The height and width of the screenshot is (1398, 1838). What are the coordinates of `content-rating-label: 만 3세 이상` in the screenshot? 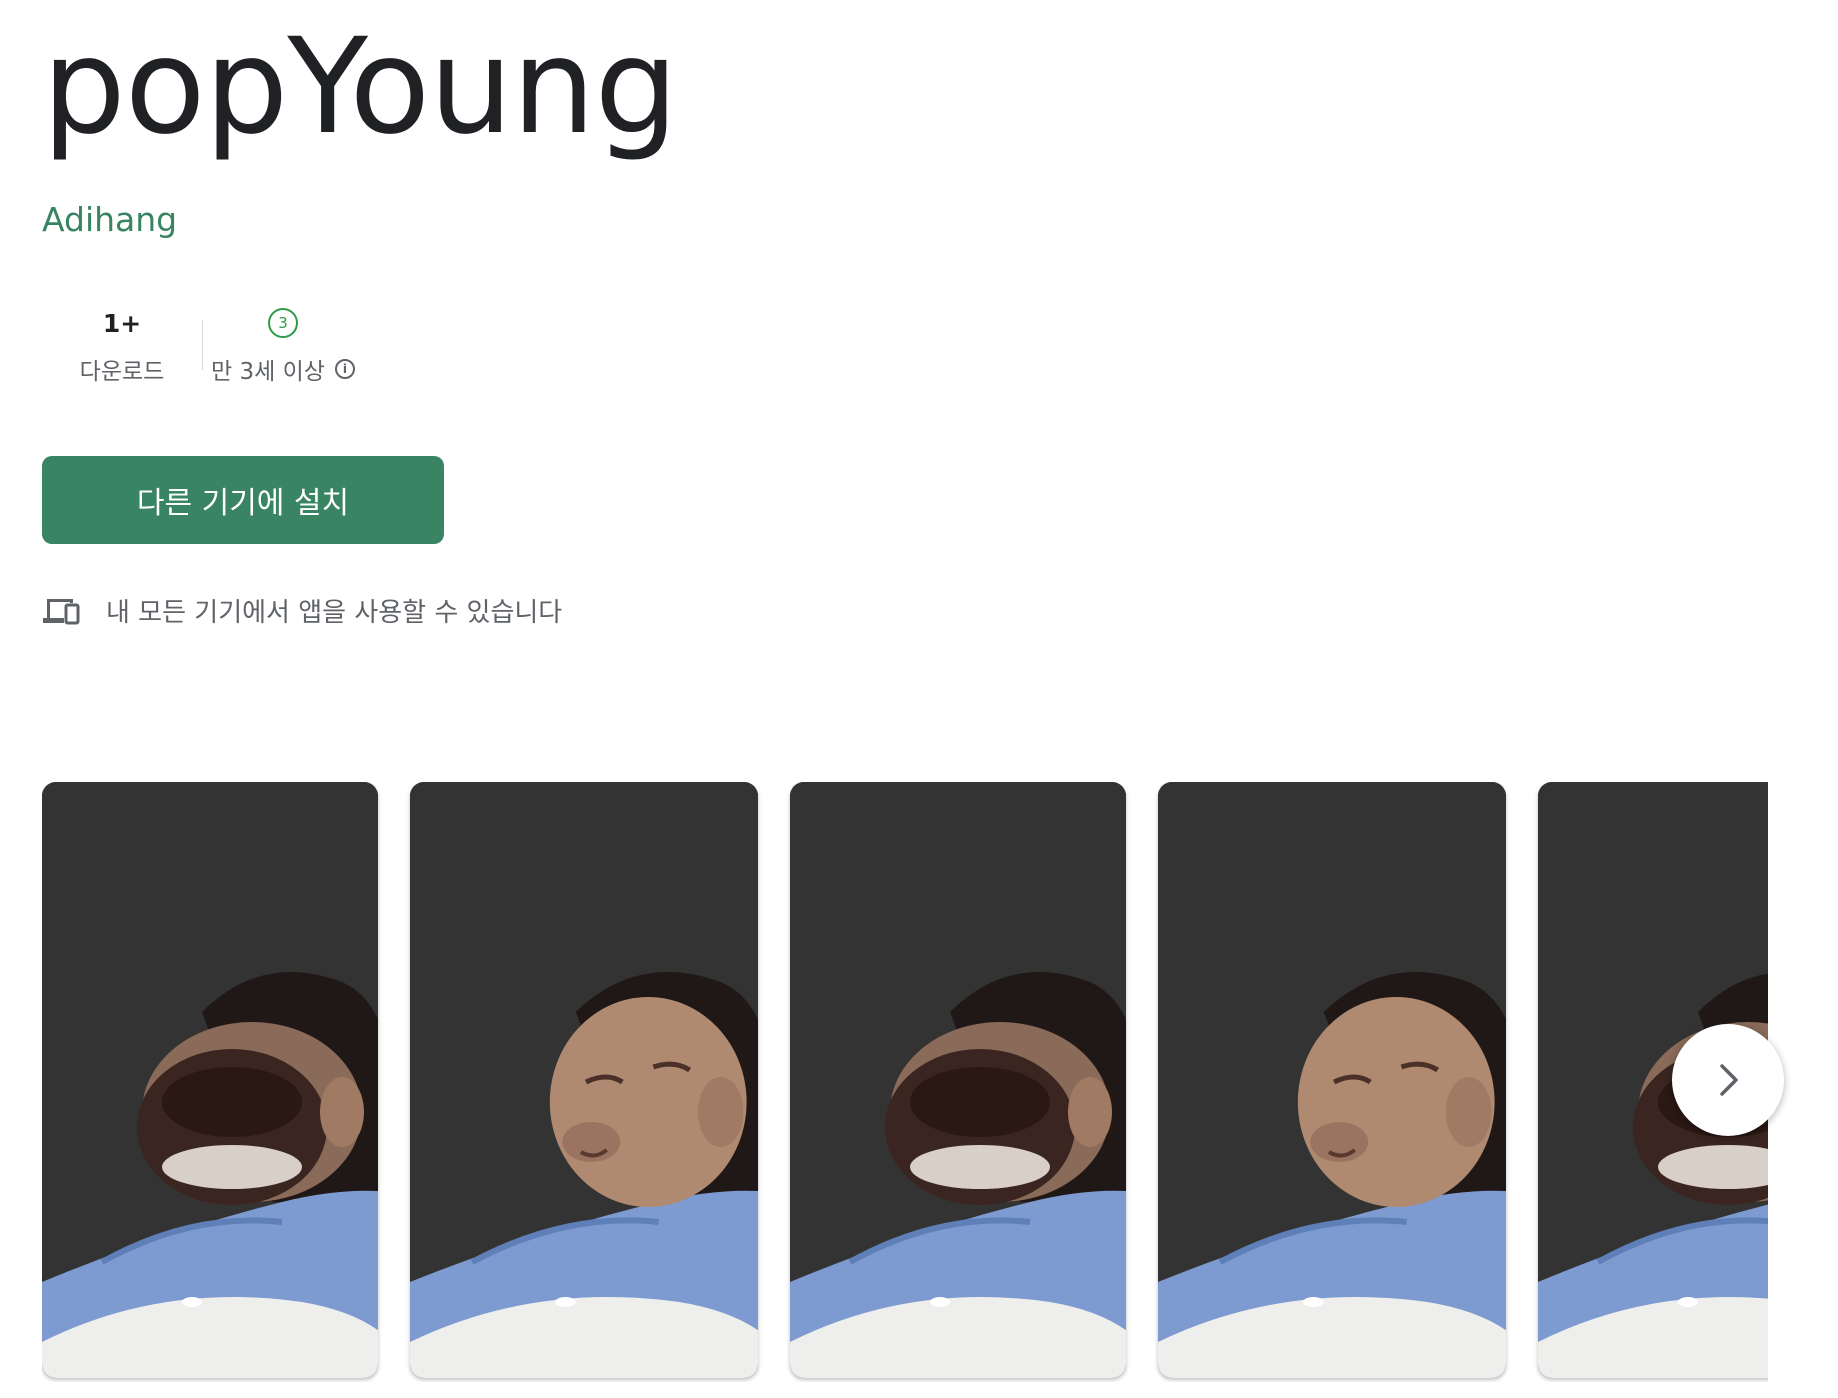 It's located at (268, 372).